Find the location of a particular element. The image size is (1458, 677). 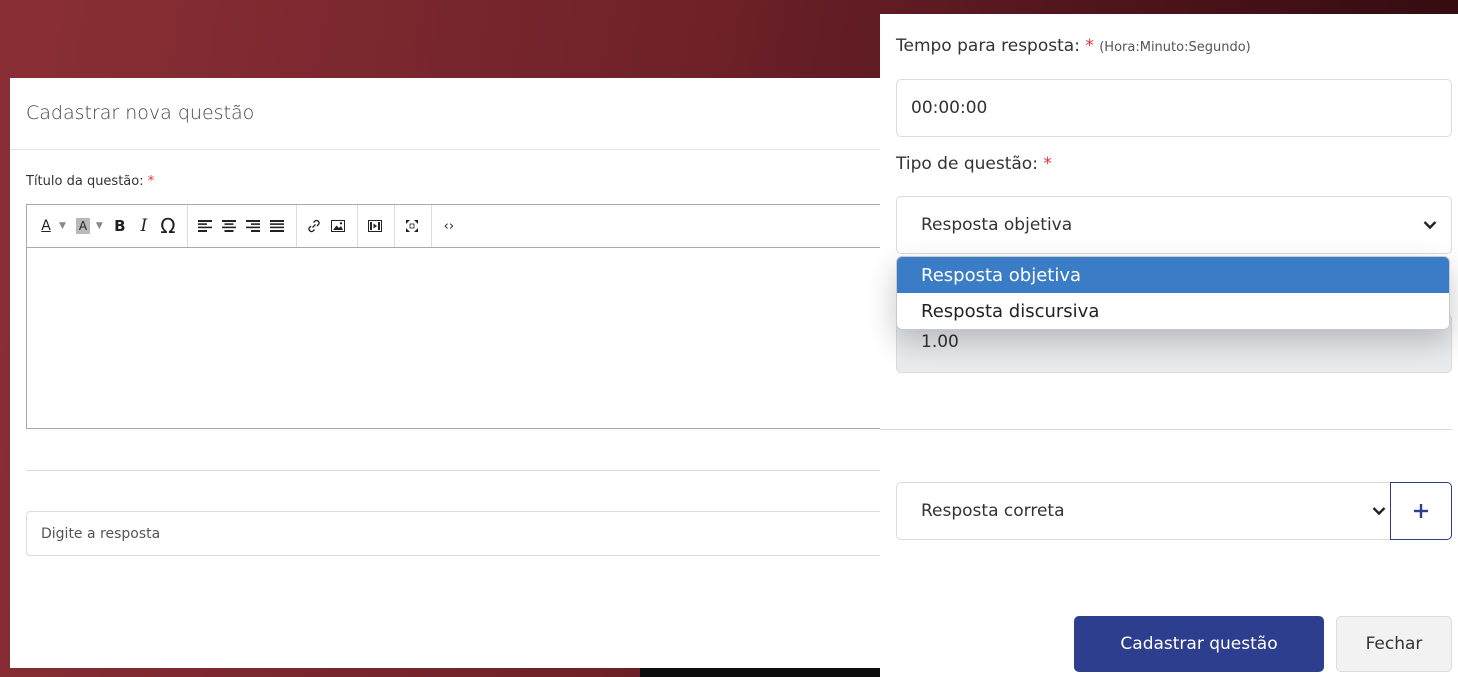

toolbar-group-align is located at coordinates (245, 226).